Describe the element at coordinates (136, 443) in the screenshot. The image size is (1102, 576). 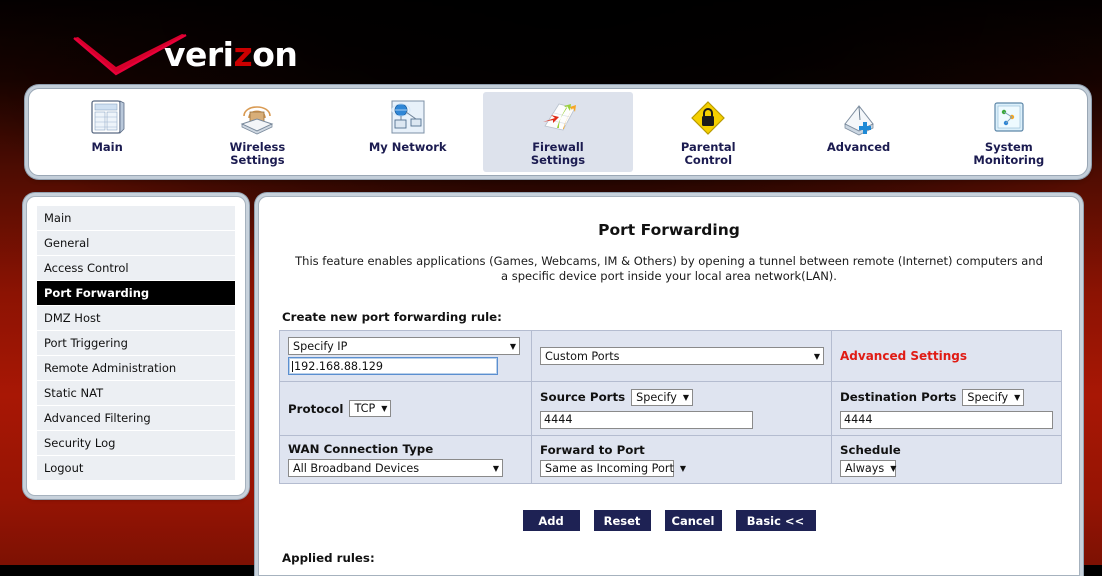
I see `sidebar-item-security-log: Security Log` at that location.